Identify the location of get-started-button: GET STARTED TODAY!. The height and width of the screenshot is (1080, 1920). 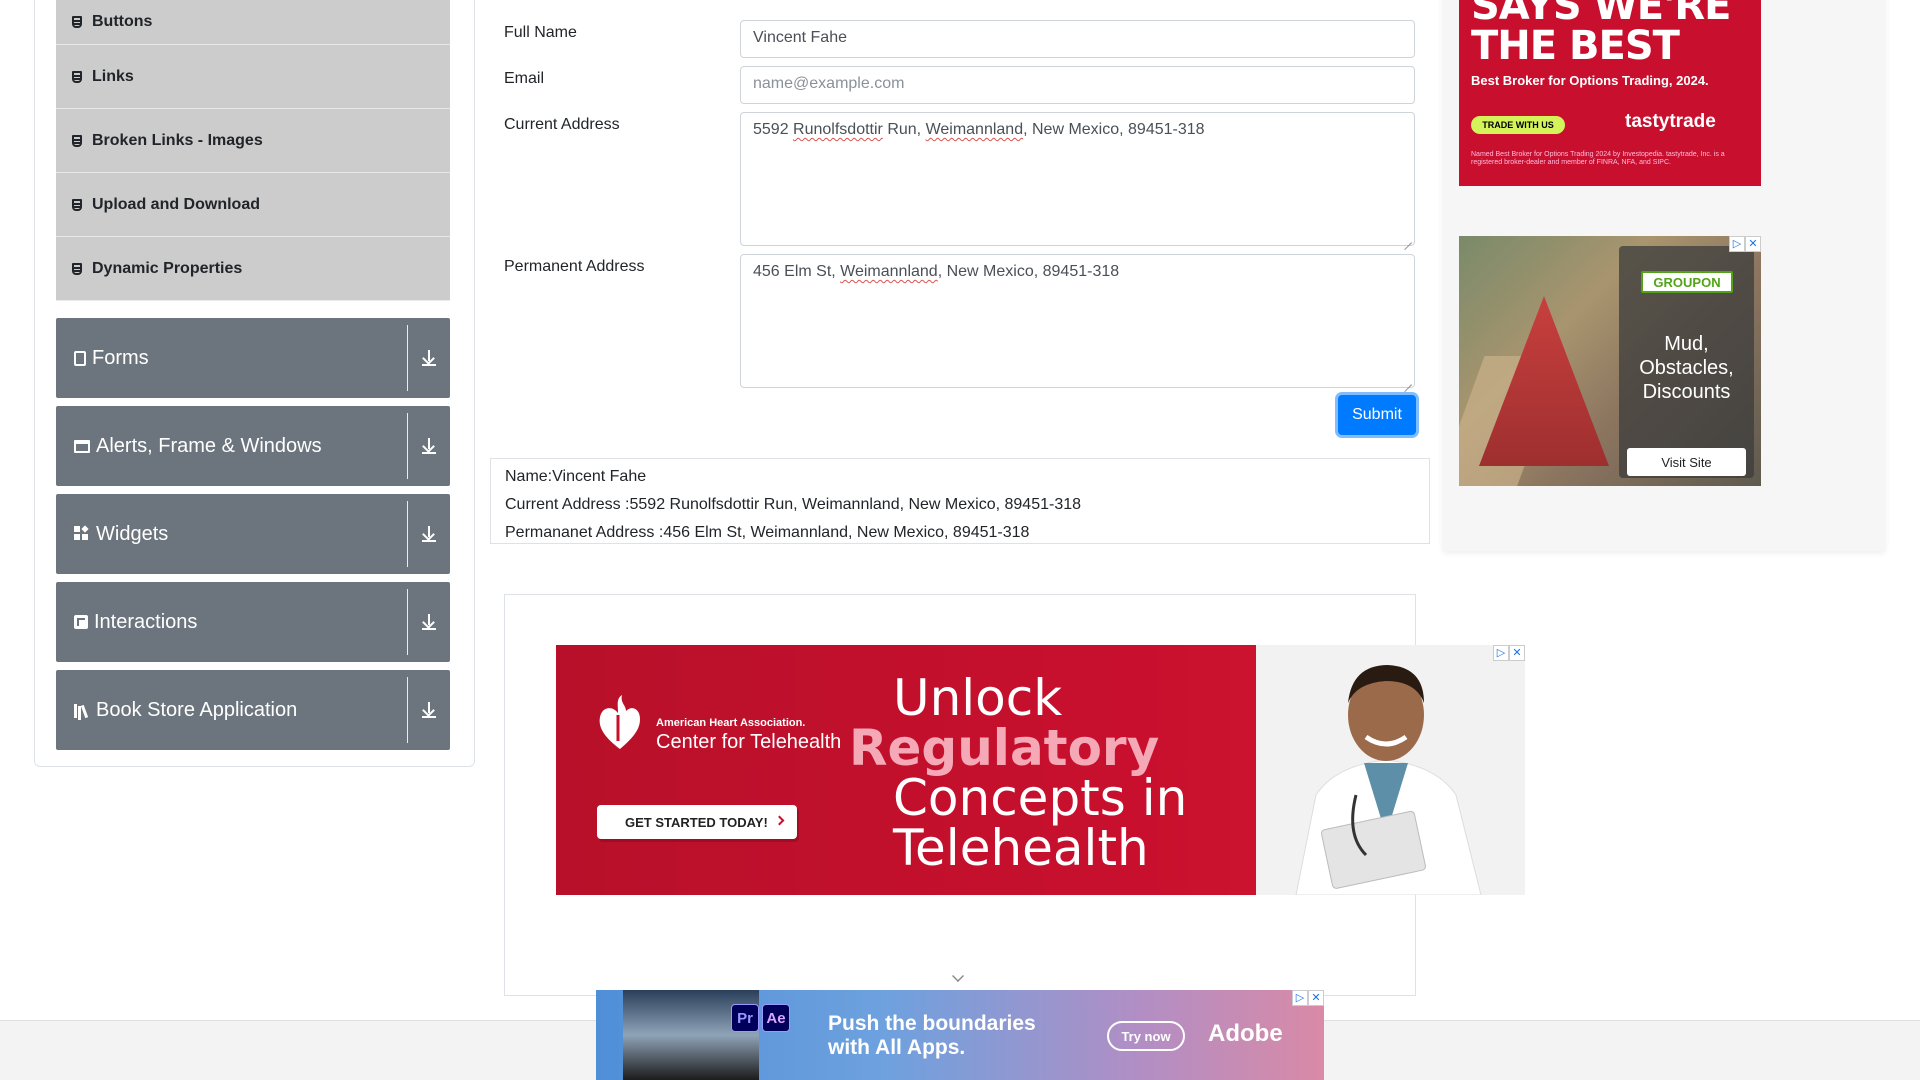
(697, 822).